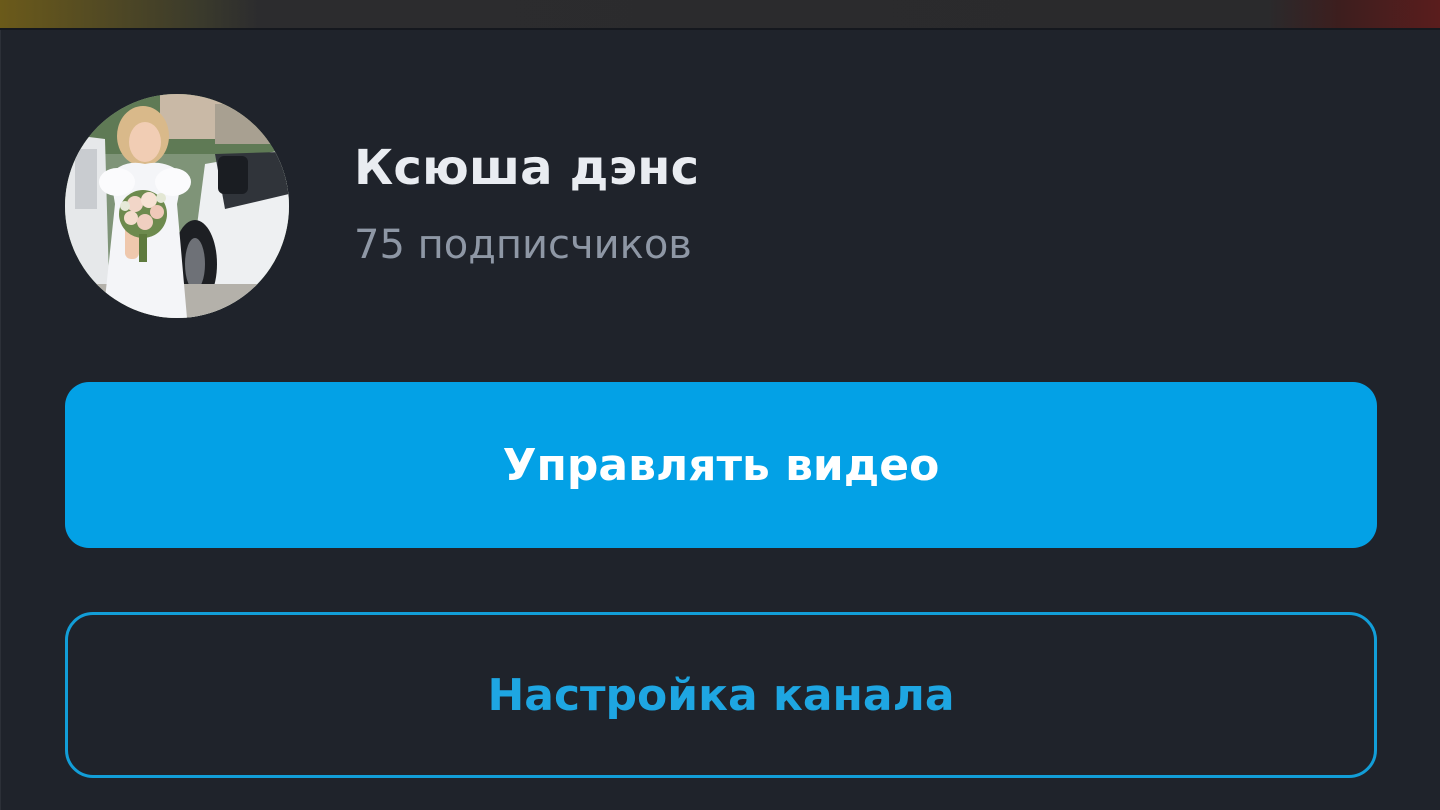  I want to click on channel-name: Ксюша дэнс, so click(527, 168).